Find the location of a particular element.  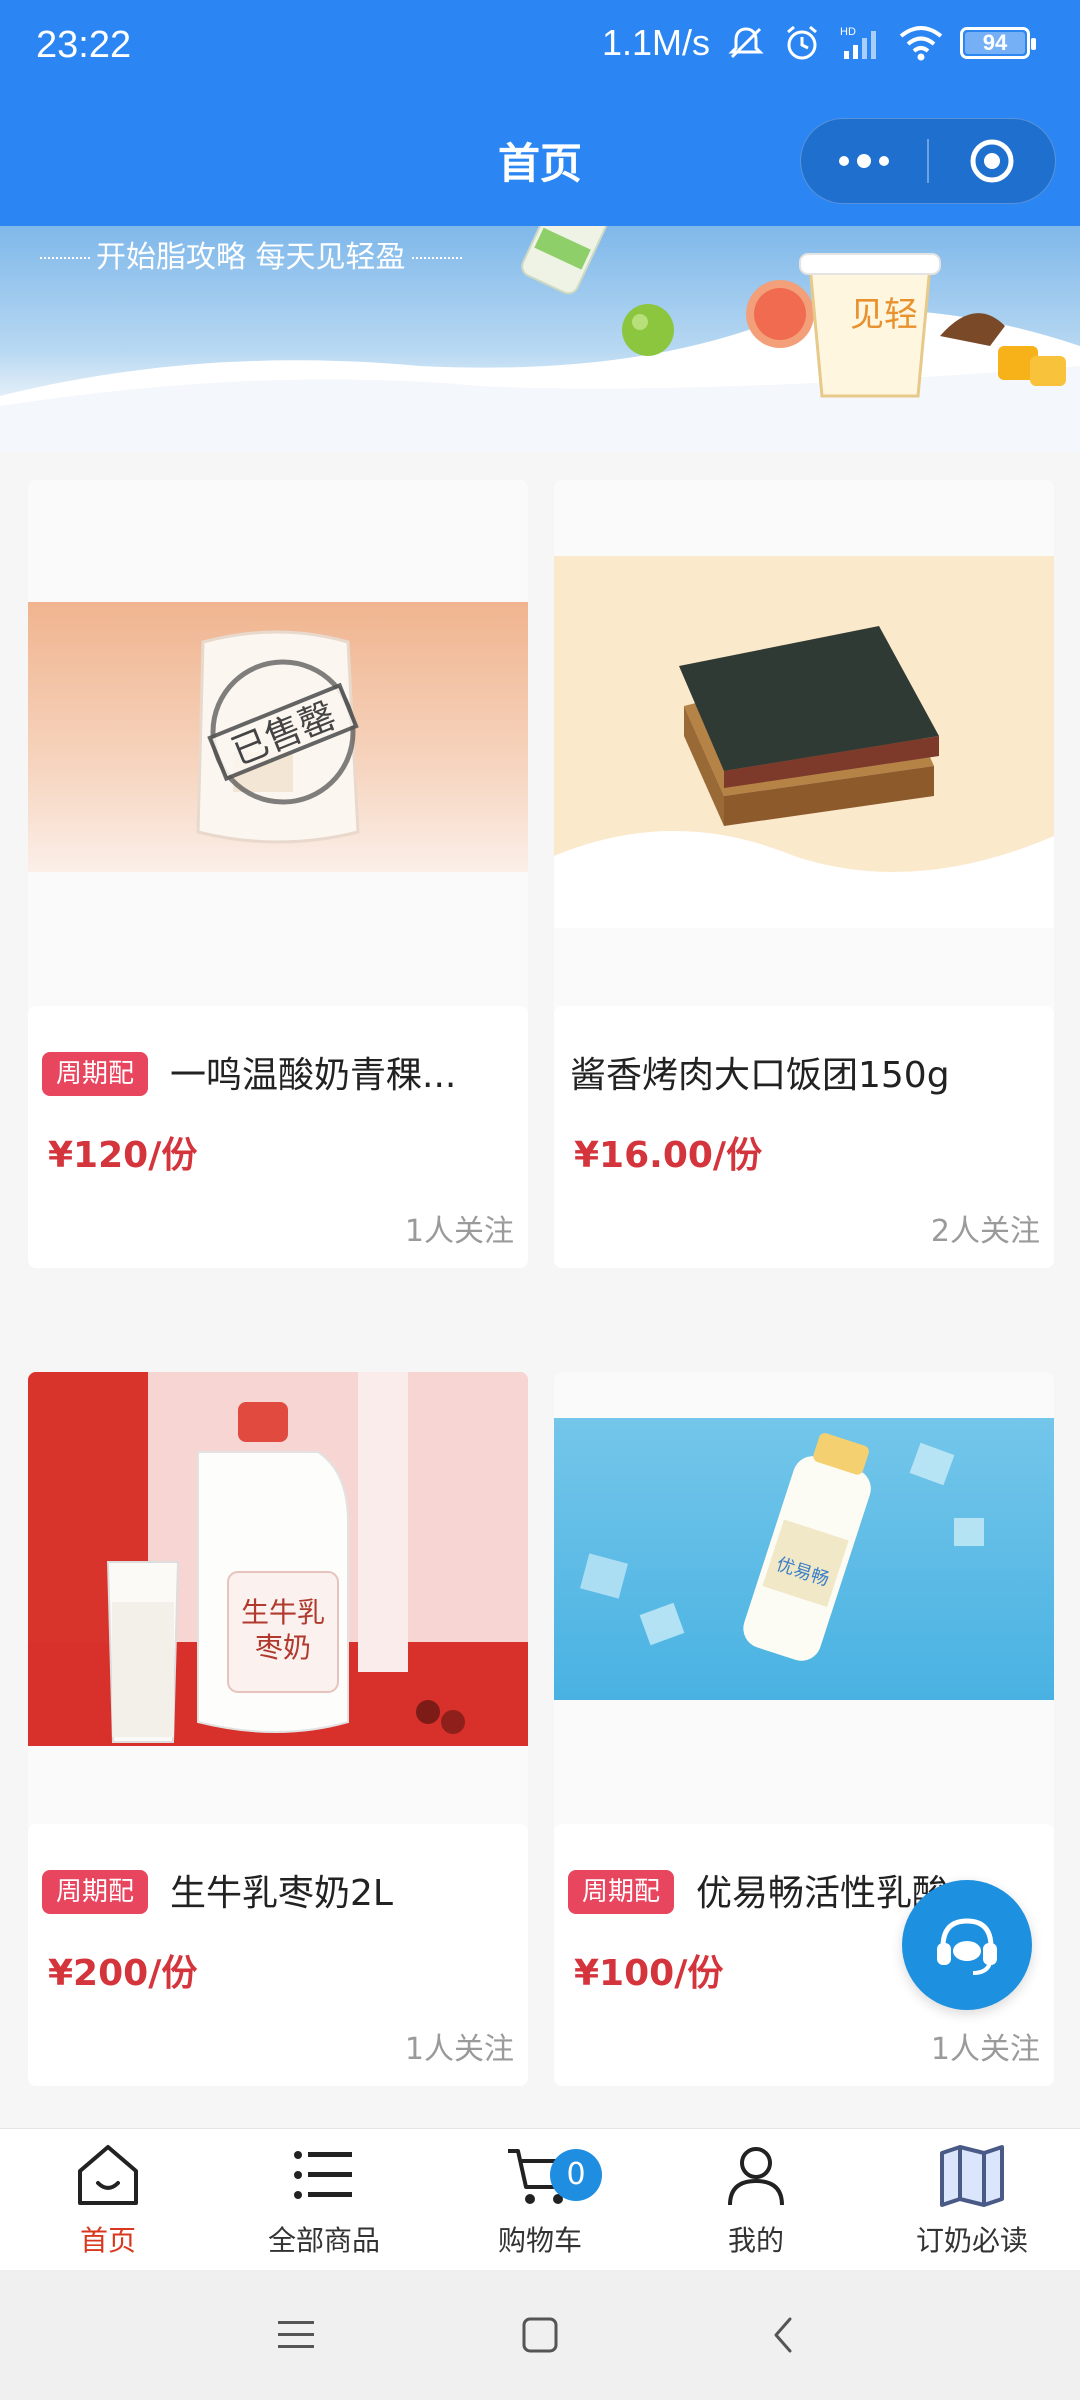

tab-home: 首页 is located at coordinates (108, 2199).